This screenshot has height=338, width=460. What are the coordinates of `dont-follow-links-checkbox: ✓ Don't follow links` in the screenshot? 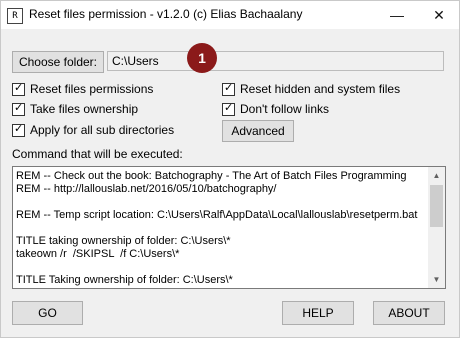 It's located at (275, 109).